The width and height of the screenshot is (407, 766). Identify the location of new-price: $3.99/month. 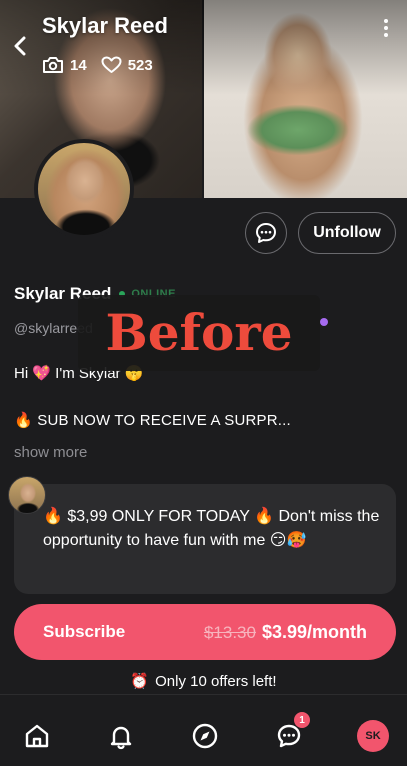
(314, 631).